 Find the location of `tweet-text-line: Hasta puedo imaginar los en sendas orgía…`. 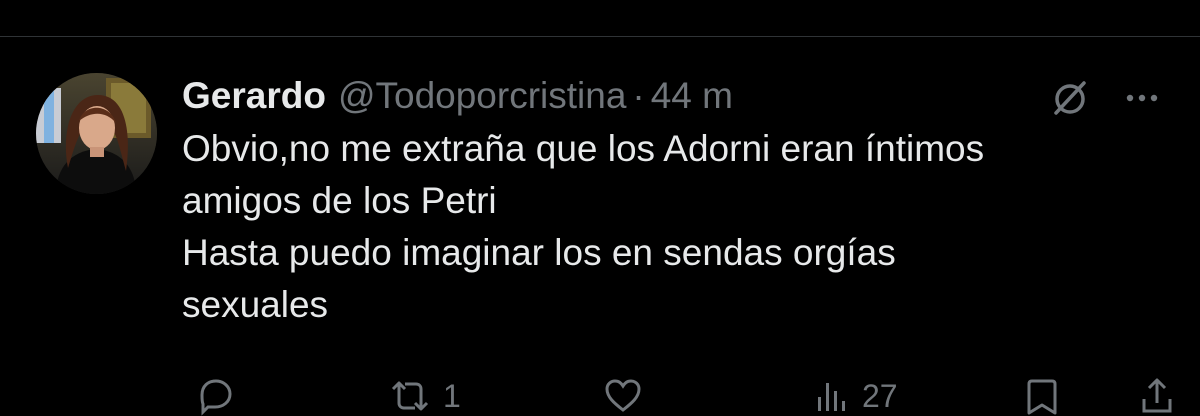

tweet-text-line: Hasta puedo imaginar los en sendas orgía… is located at coordinates (539, 252).